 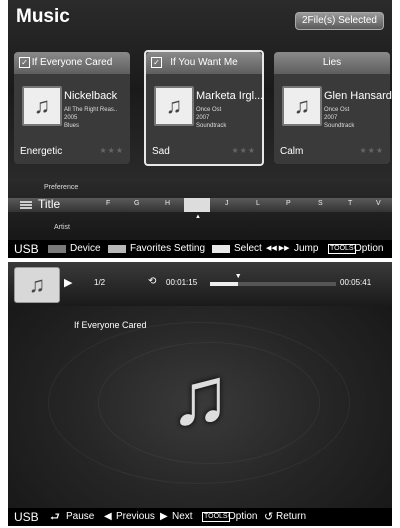 What do you see at coordinates (72, 126) in the screenshot?
I see `track-genre: Blues` at bounding box center [72, 126].